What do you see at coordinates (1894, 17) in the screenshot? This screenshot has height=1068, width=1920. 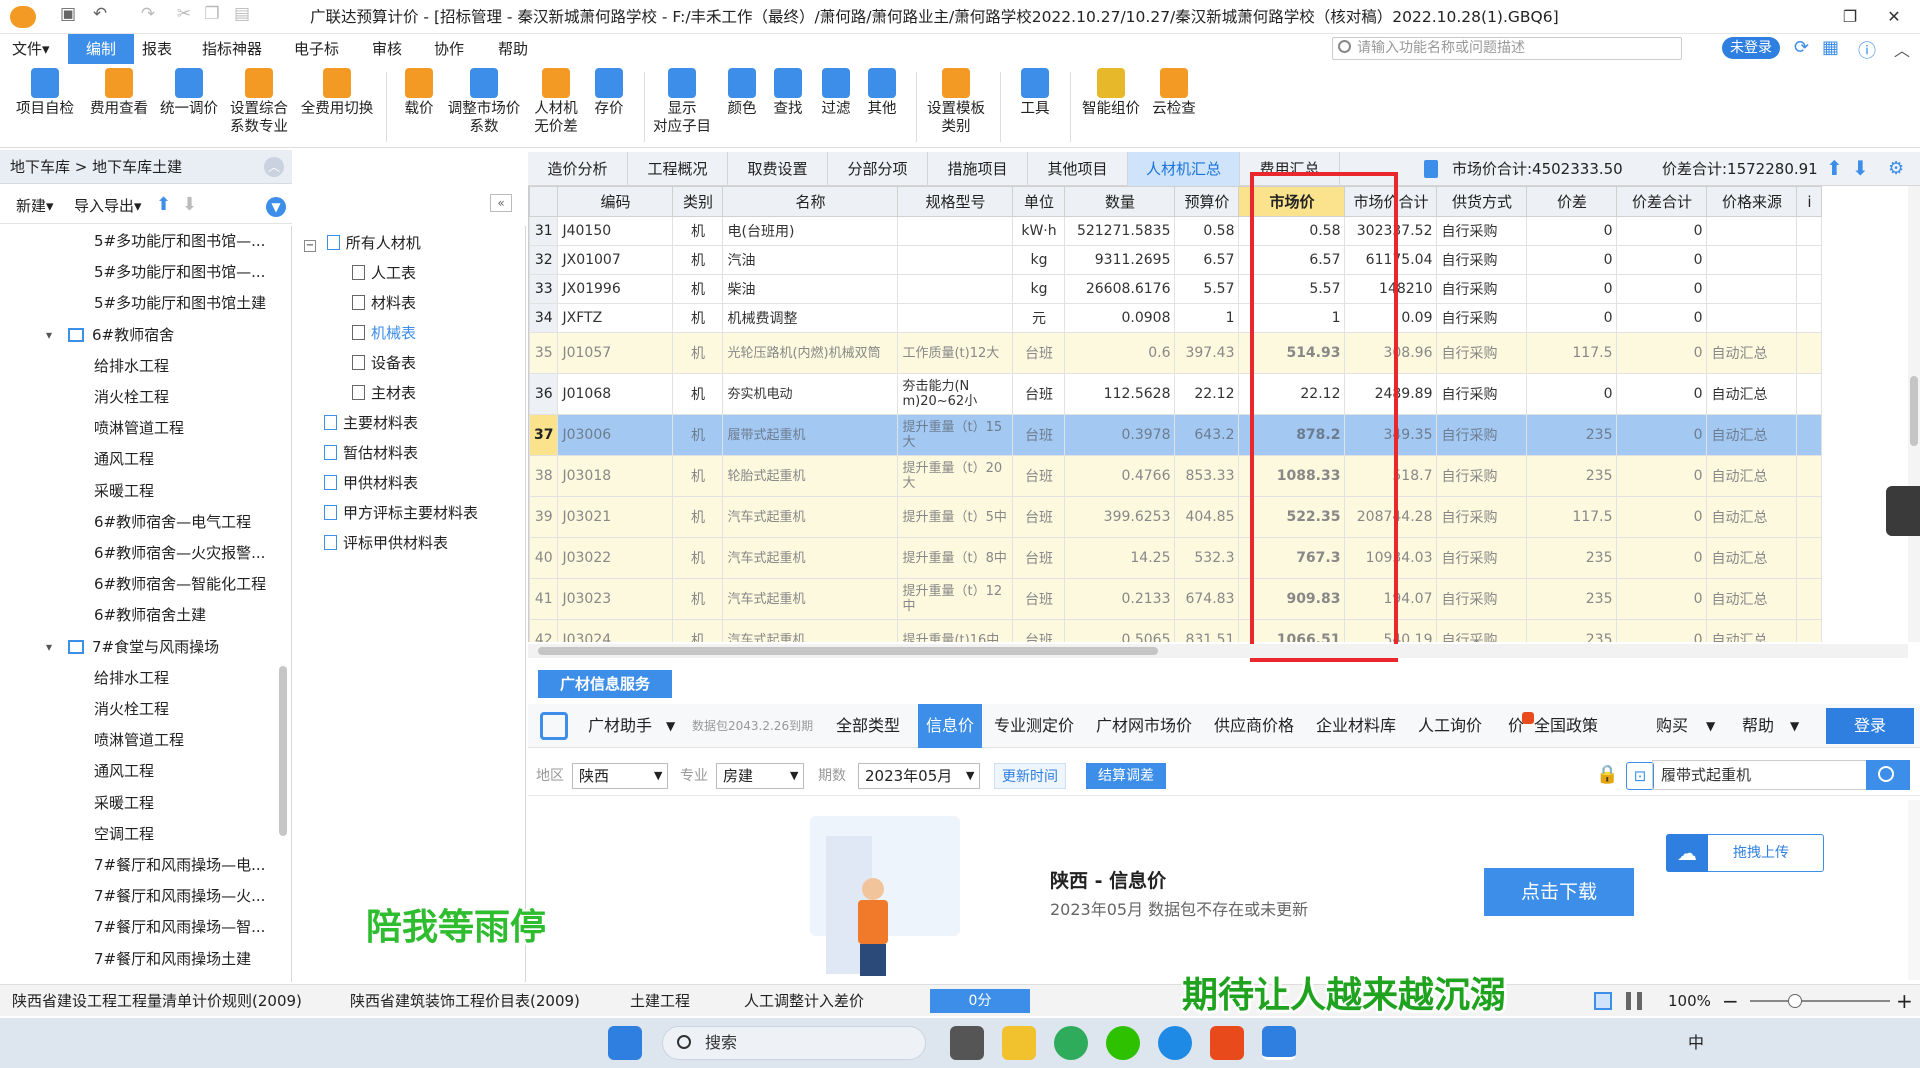 I see `close-window-icon: ✕` at bounding box center [1894, 17].